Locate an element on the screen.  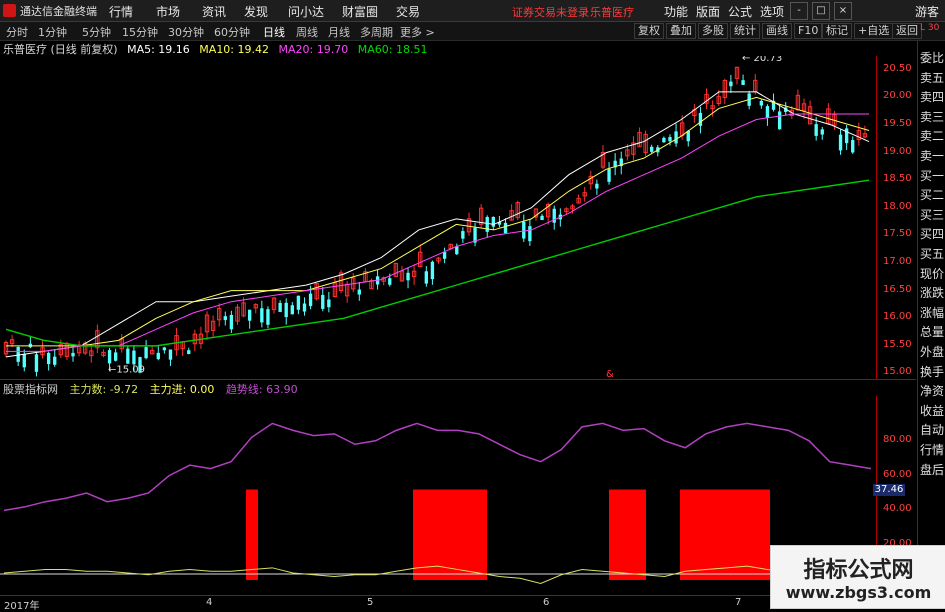
side-panel-item: 买二 is located at coordinates (932, 194).